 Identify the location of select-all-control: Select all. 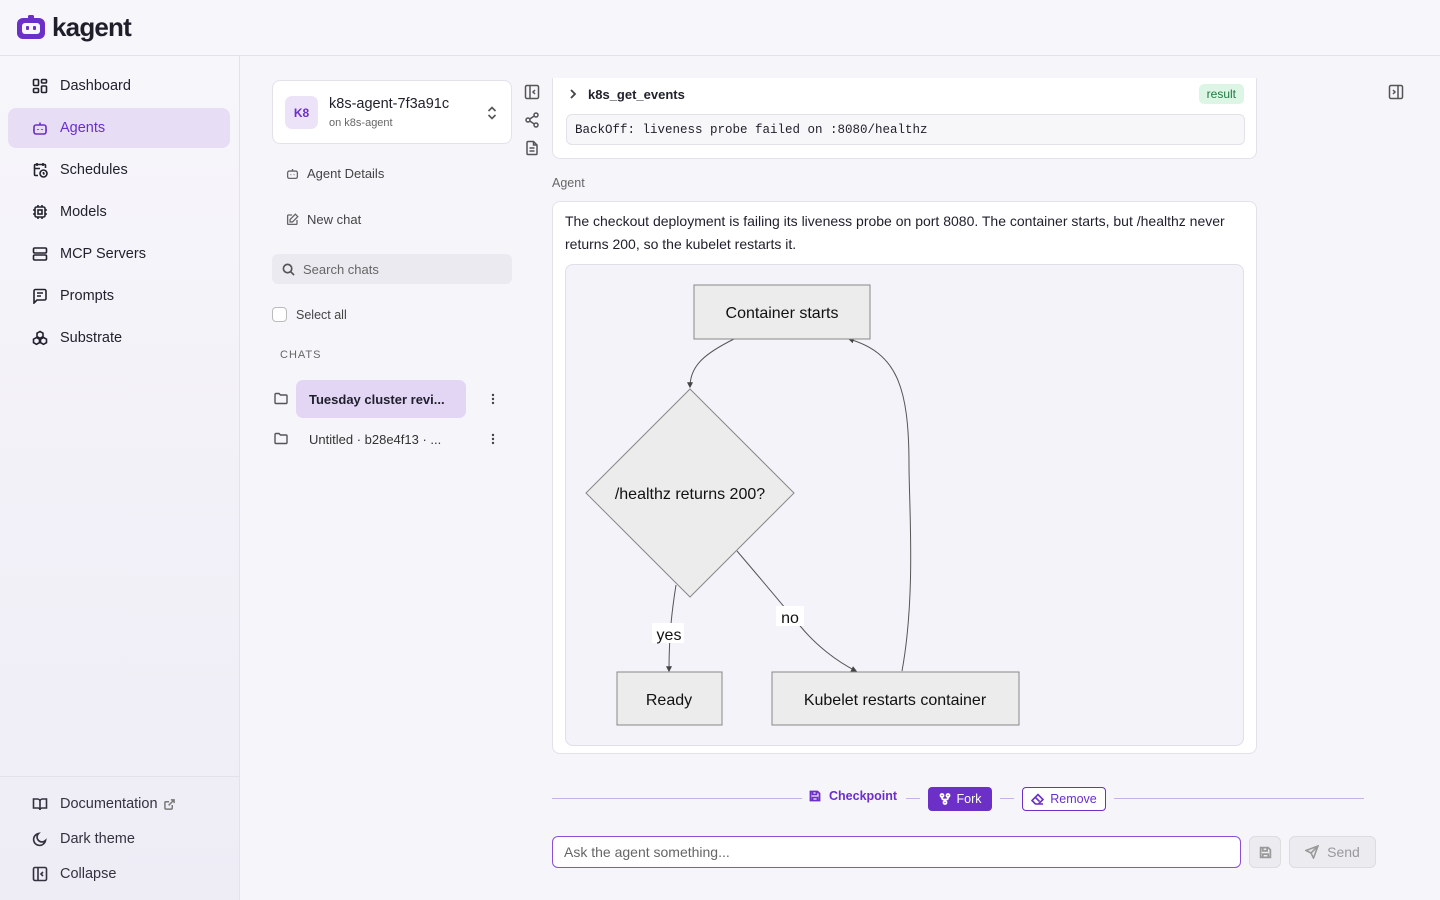
(309, 314).